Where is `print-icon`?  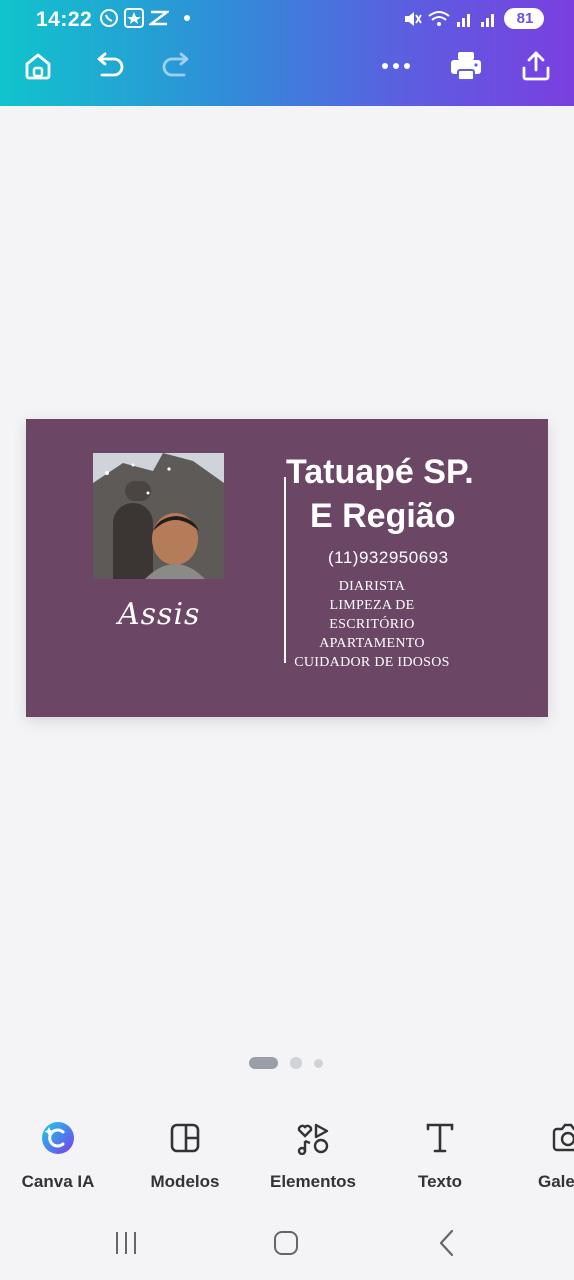
print-icon is located at coordinates (466, 66).